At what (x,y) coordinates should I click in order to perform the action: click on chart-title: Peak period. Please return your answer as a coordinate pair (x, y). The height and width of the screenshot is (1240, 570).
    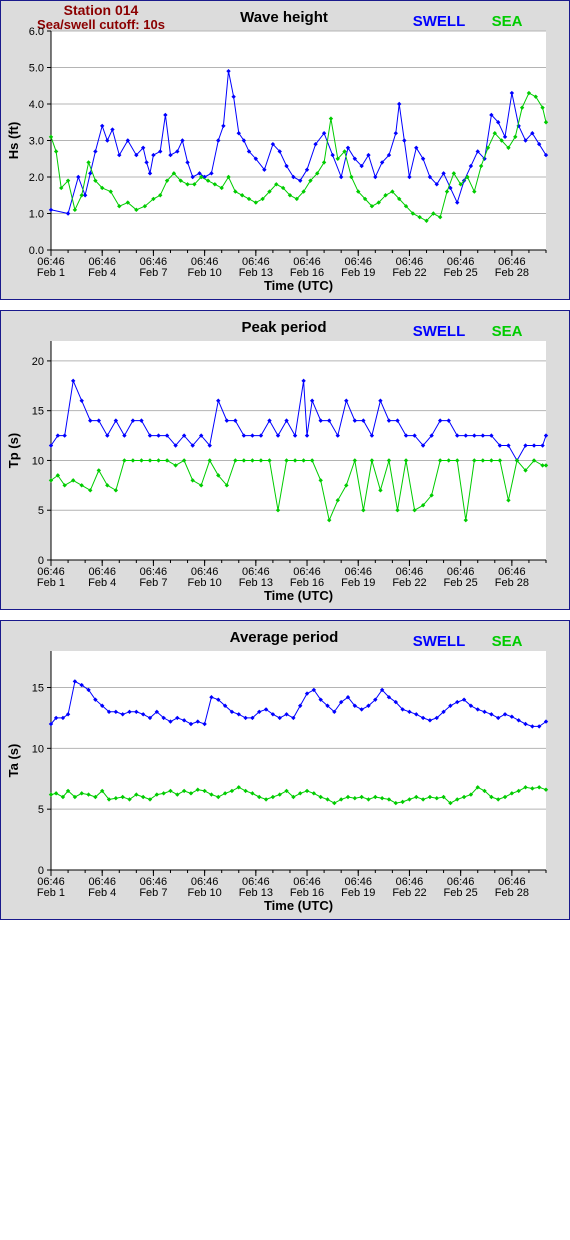
    Looking at the image, I should click on (283, 327).